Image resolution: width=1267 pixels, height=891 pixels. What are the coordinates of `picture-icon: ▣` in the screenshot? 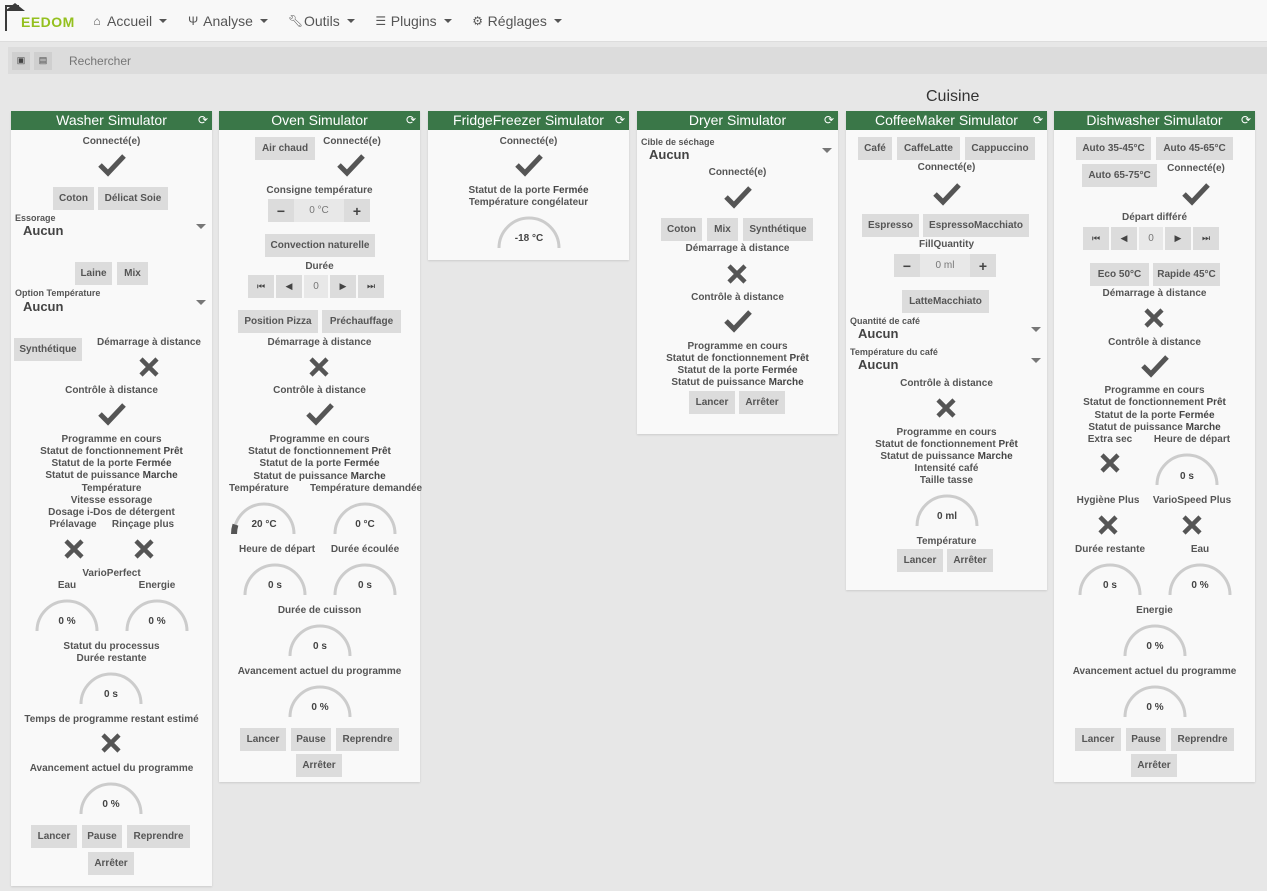 It's located at (21, 60).